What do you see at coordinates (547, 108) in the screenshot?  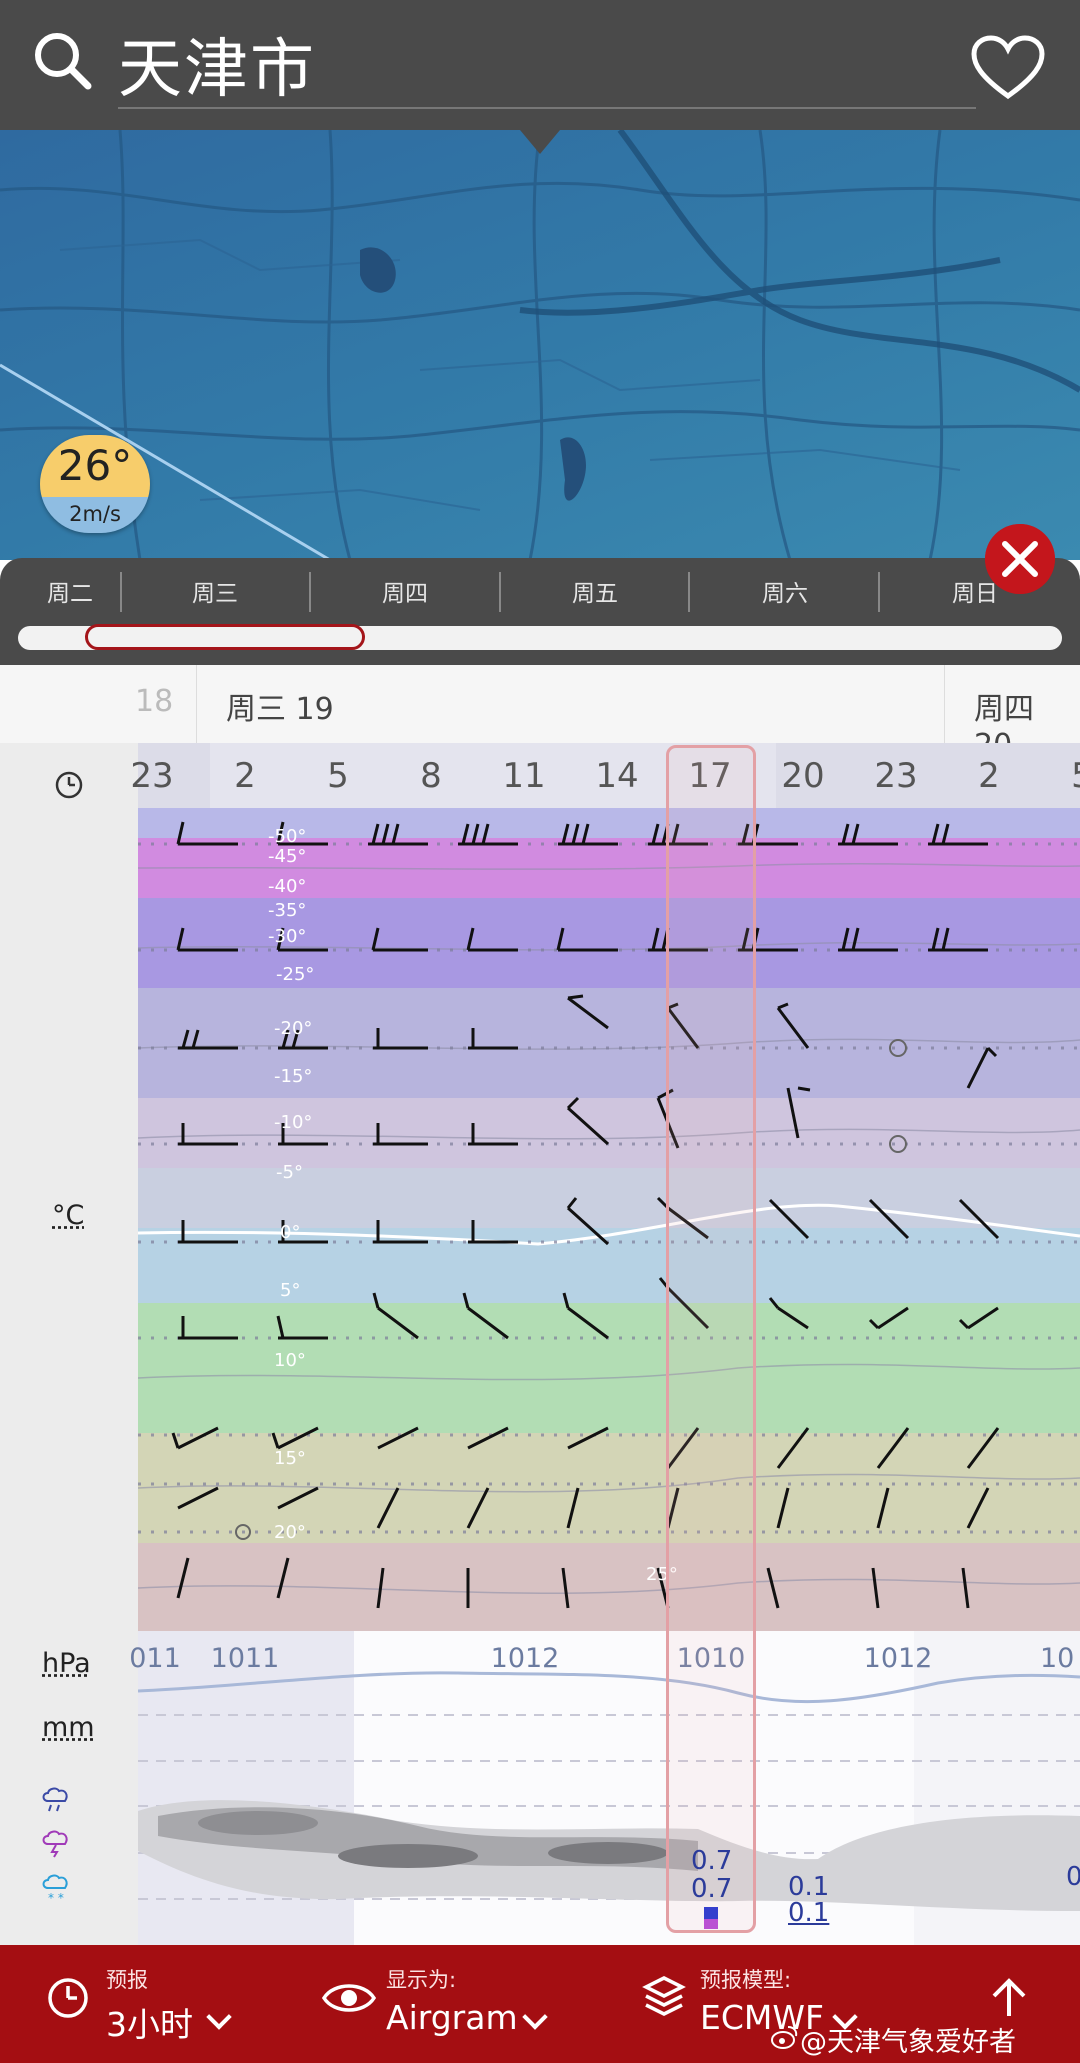 I see `search-underline` at bounding box center [547, 108].